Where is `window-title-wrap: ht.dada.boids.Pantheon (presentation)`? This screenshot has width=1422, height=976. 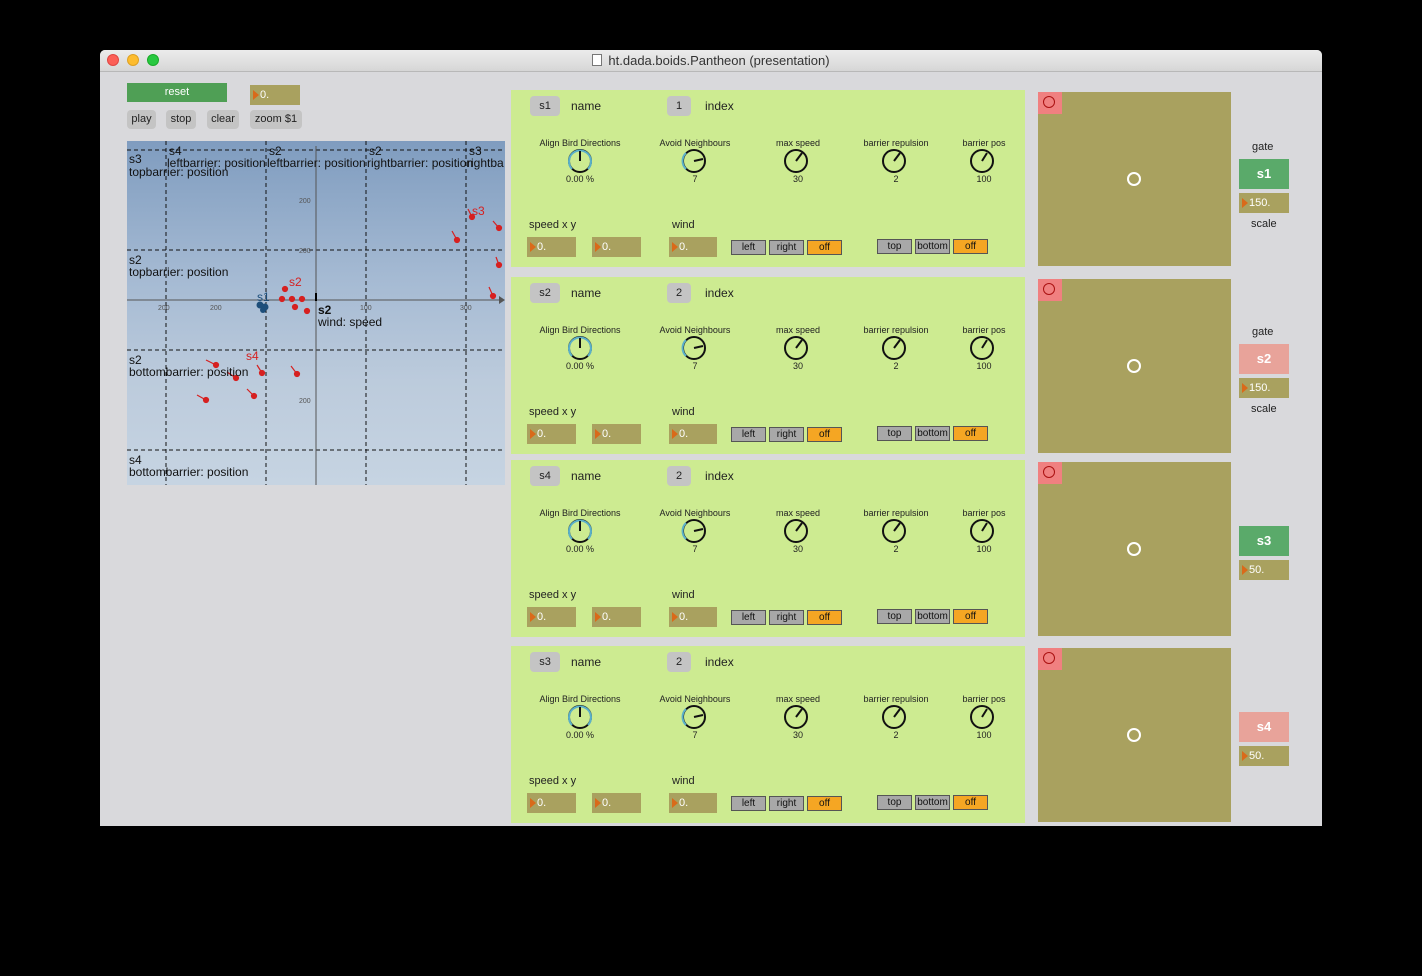
window-title-wrap: ht.dada.boids.Pantheon (presentation) is located at coordinates (711, 60).